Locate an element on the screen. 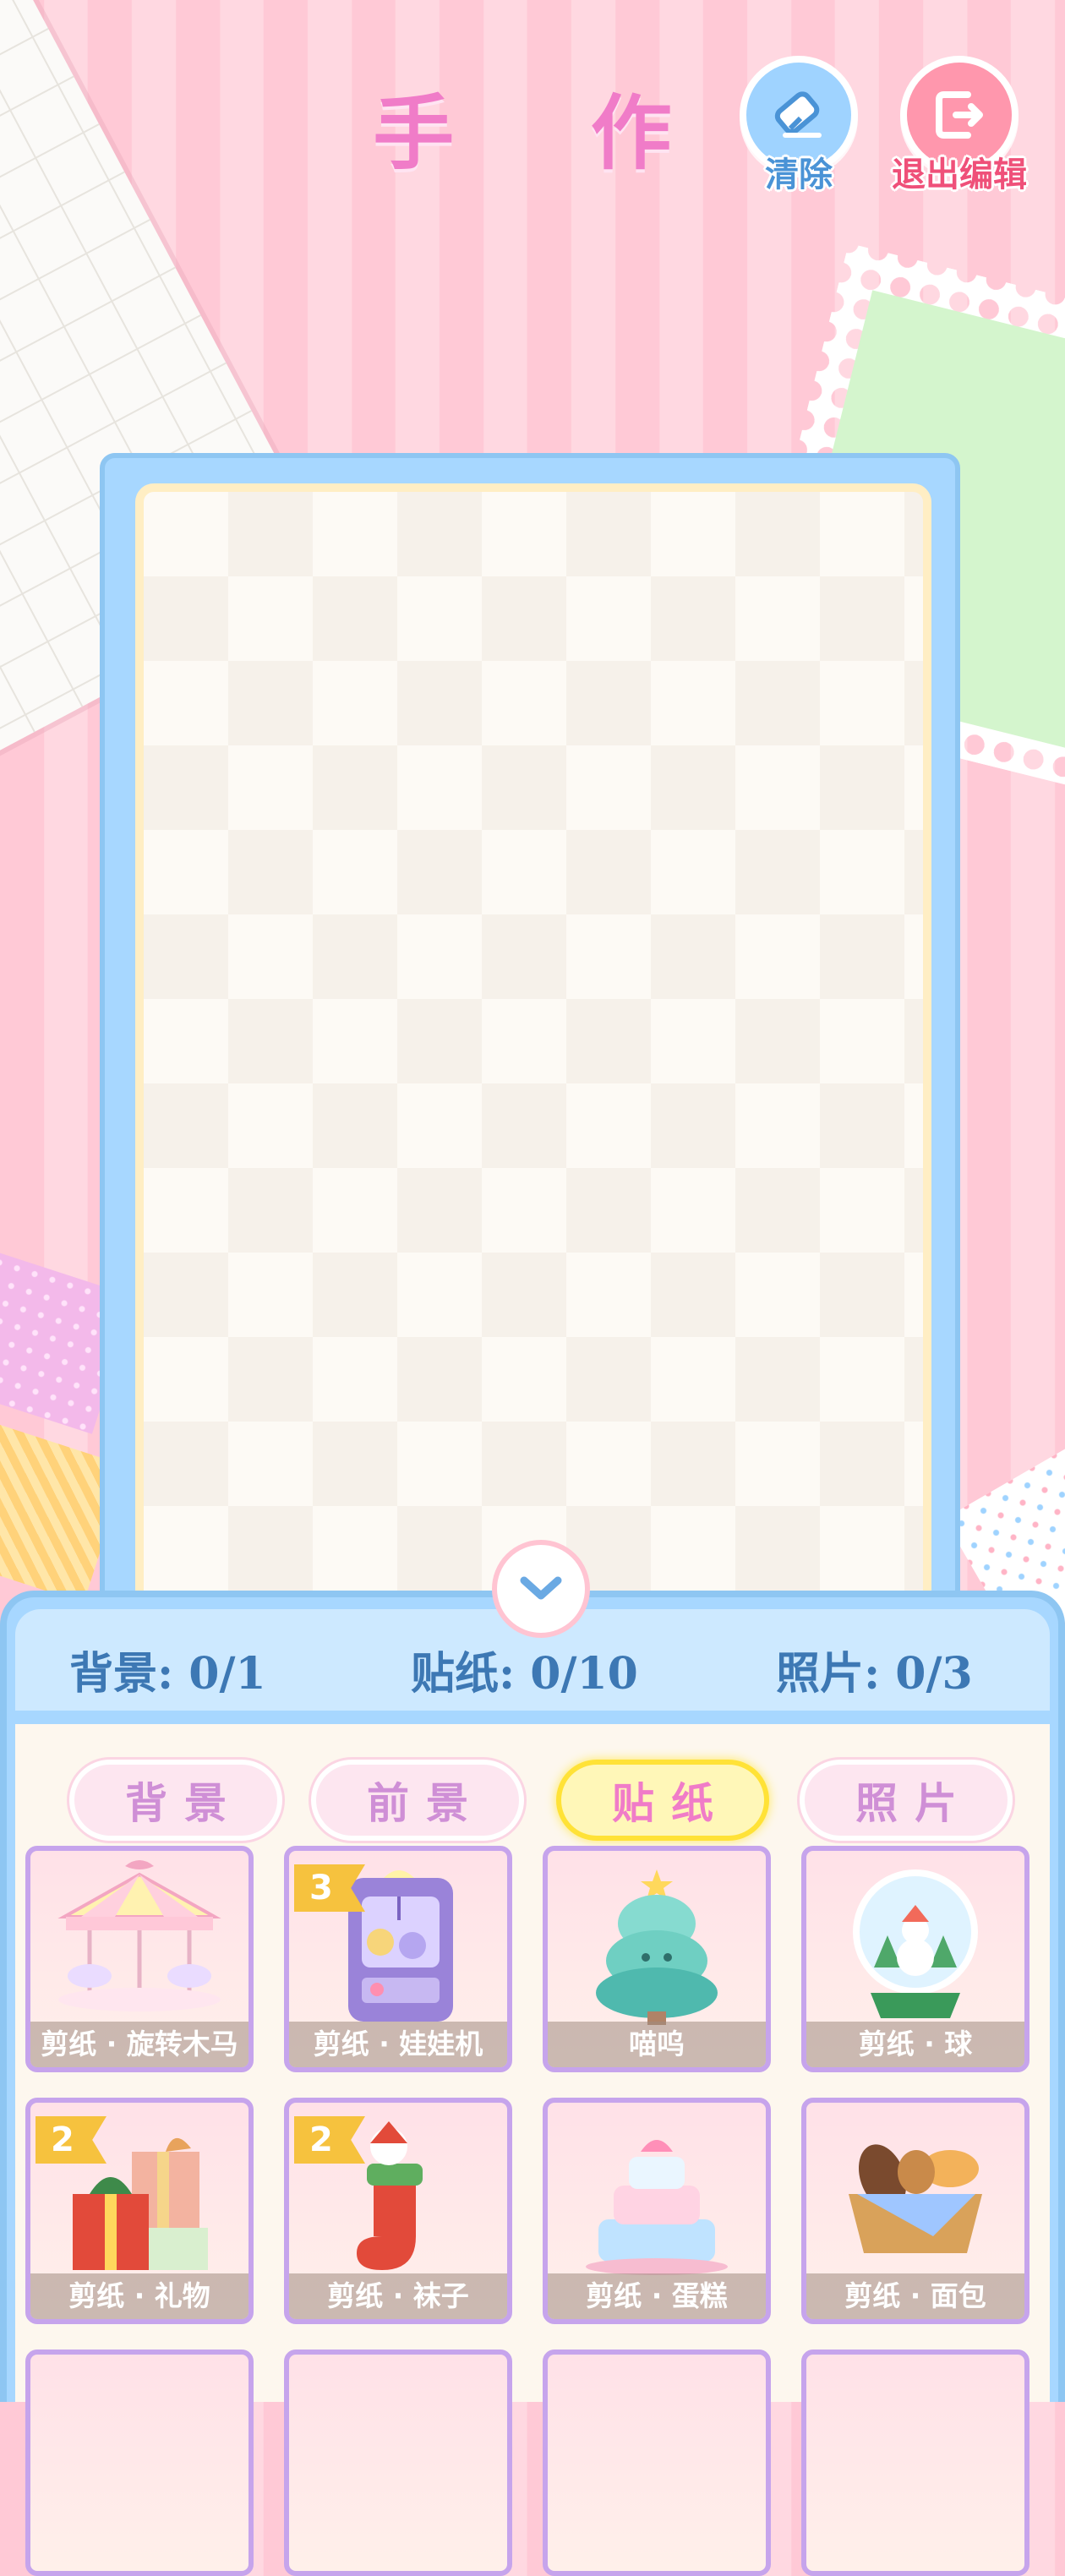 Image resolution: width=1065 pixels, height=2576 pixels. background-count: 背景: 0/1 is located at coordinates (167, 1674).